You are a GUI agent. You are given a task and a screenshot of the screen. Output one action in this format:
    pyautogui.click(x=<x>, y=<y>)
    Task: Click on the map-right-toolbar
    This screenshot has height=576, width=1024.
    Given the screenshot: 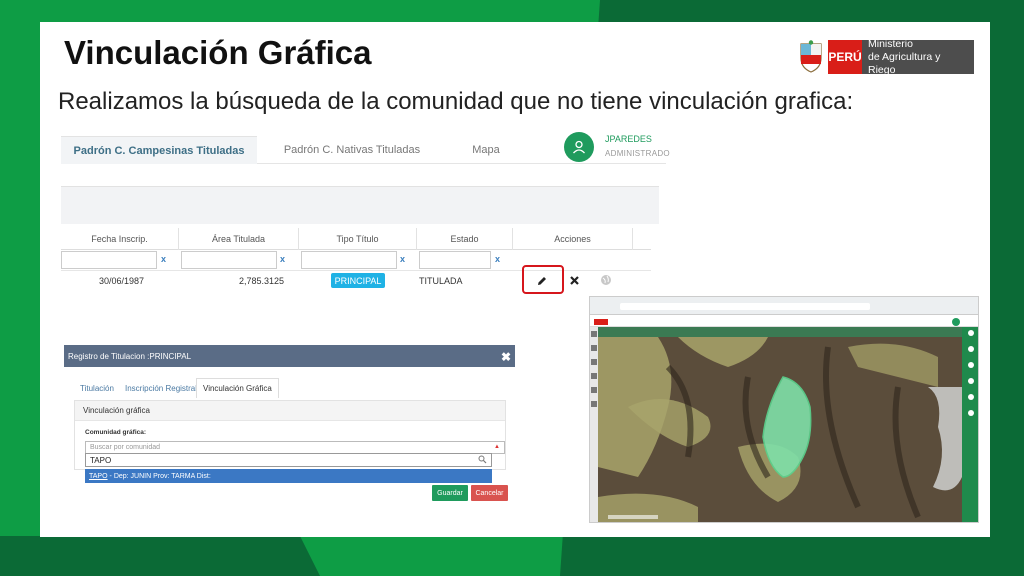 What is the action you would take?
    pyautogui.click(x=970, y=424)
    